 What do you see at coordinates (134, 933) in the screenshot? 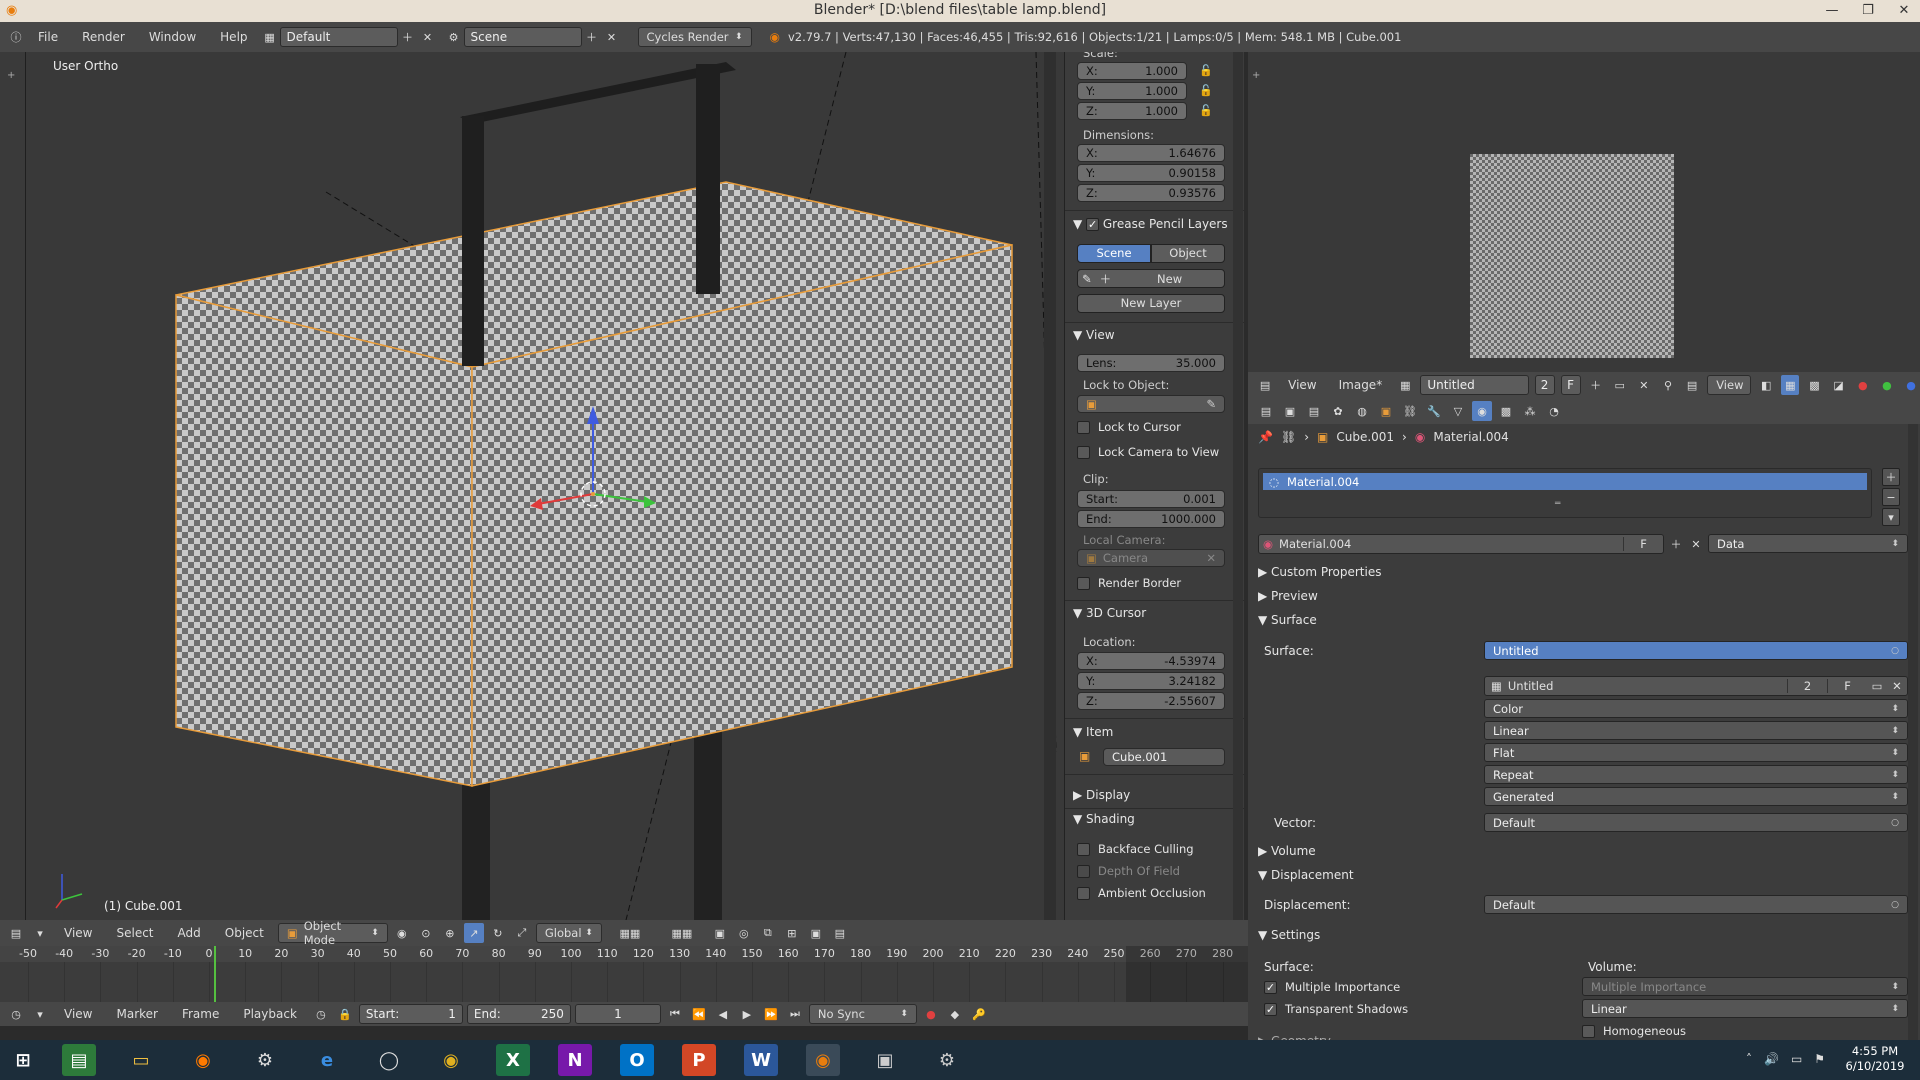
I see `menu-select: Select` at bounding box center [134, 933].